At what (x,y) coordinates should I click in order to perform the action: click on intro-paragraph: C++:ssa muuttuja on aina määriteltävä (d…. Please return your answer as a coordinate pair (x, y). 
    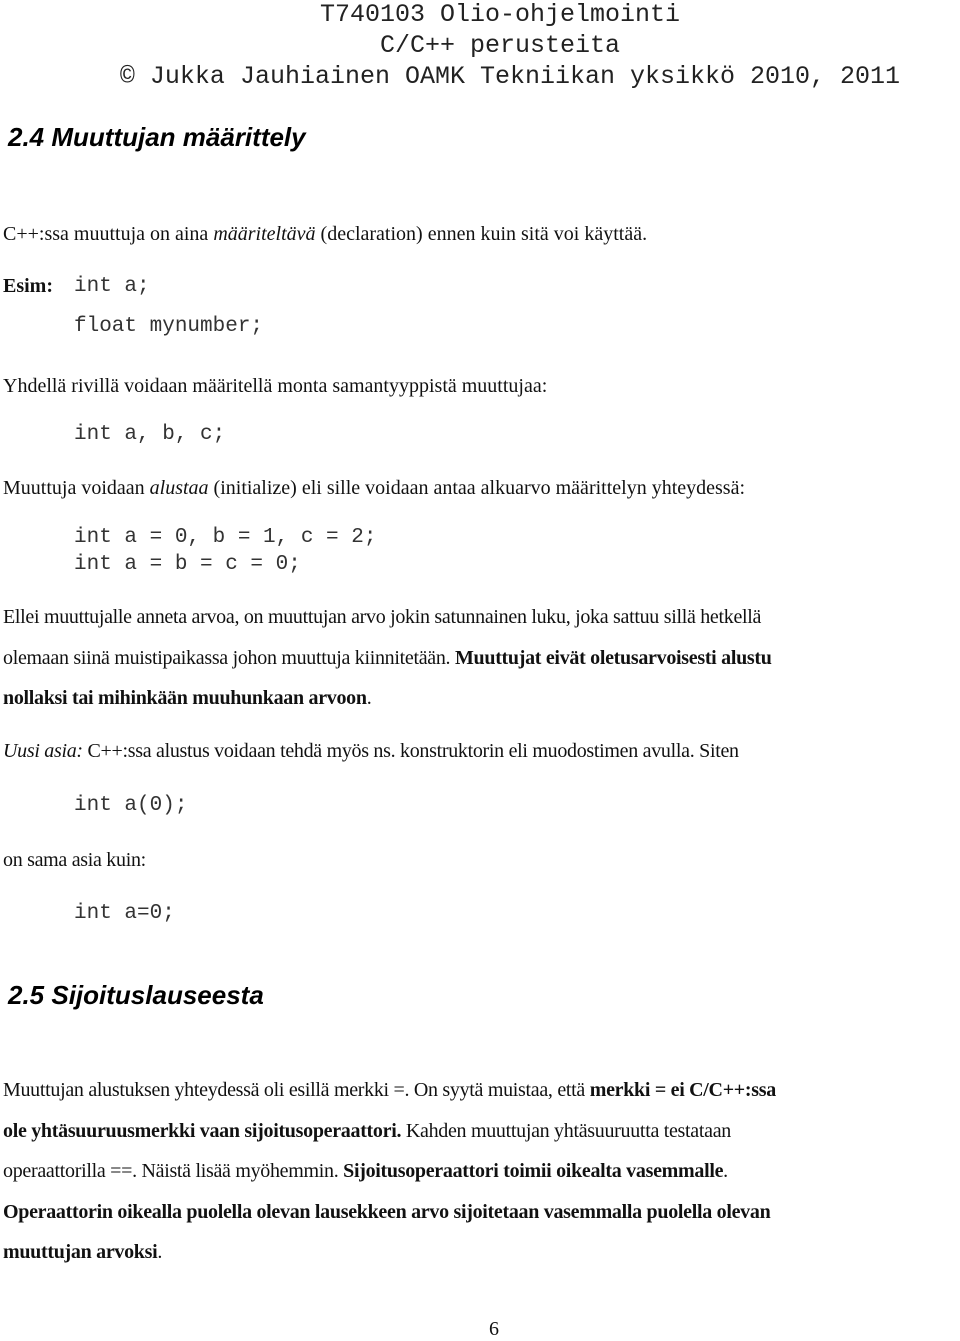
    Looking at the image, I should click on (325, 234).